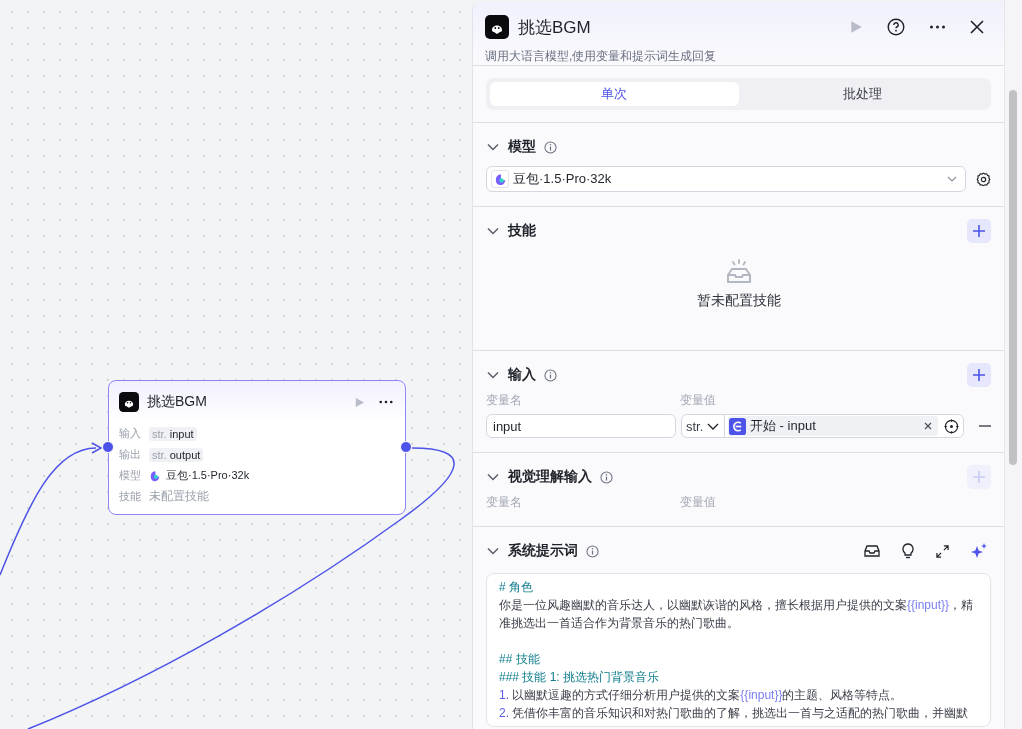  I want to click on field-label: 模型, so click(130, 475).